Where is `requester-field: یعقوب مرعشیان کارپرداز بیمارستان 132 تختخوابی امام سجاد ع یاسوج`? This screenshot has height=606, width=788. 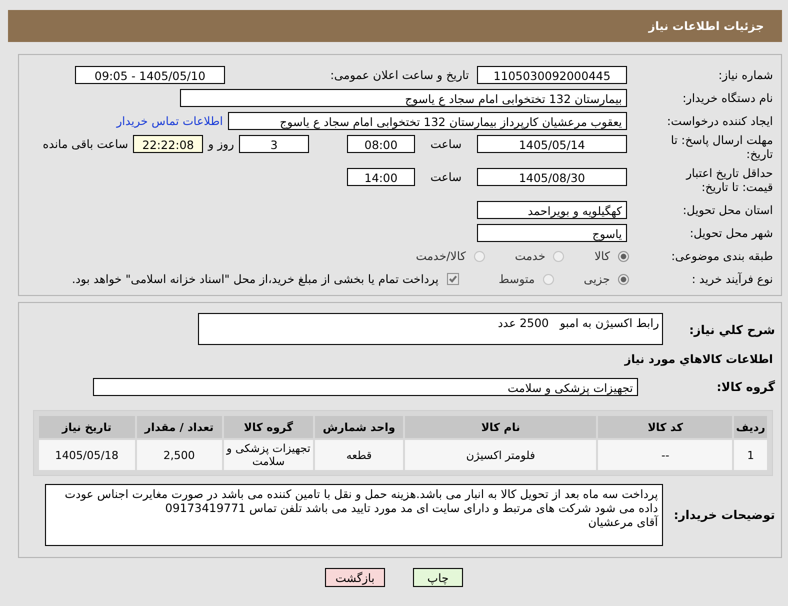 requester-field: یعقوب مرعشیان کارپرداز بیمارستان 132 تختخوابی امام سجاد ع یاسوج is located at coordinates (427, 121).